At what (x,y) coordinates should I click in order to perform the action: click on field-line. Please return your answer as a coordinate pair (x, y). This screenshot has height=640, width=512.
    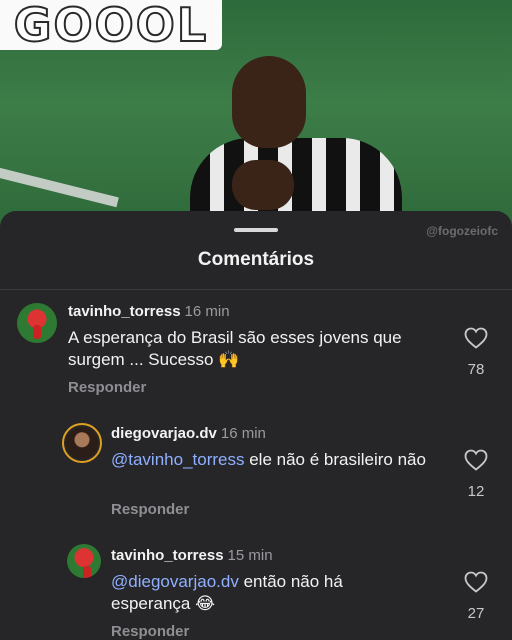
    Looking at the image, I should click on (59, 183).